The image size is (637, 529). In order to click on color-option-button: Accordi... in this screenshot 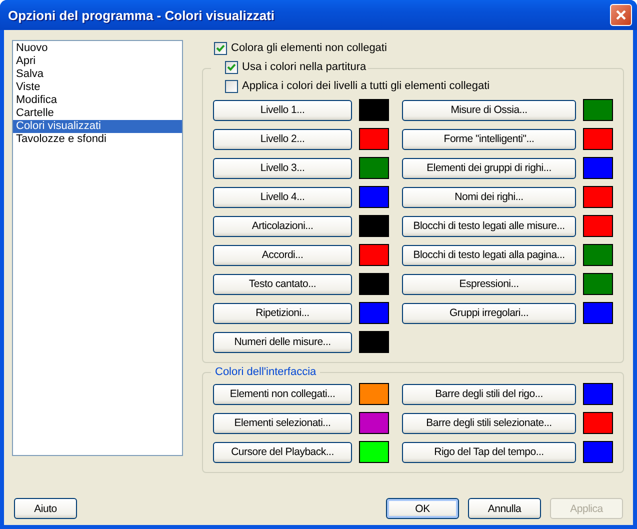, I will do `click(282, 255)`.